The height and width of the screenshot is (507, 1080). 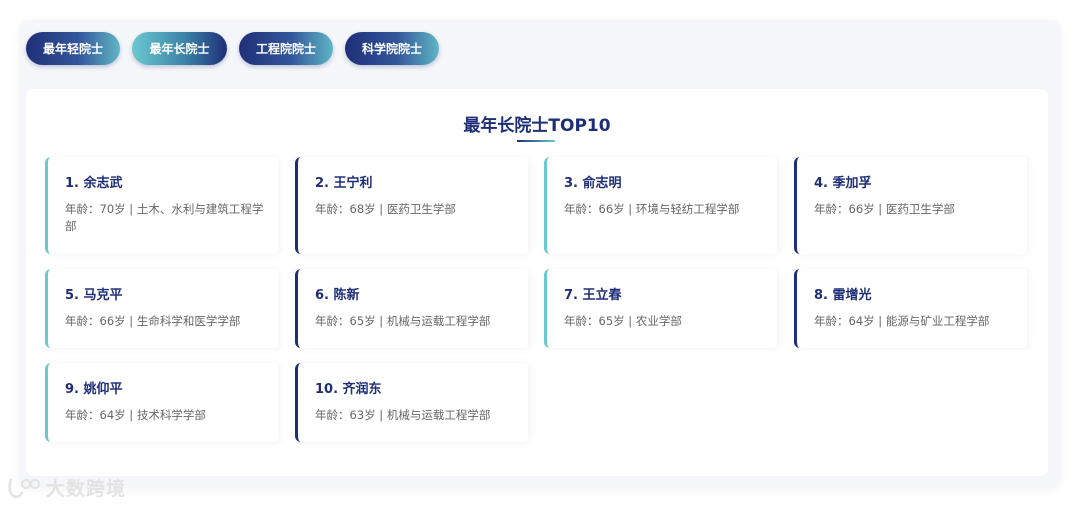 What do you see at coordinates (344, 183) in the screenshot?
I see `academician-name: 2. 王宁利` at bounding box center [344, 183].